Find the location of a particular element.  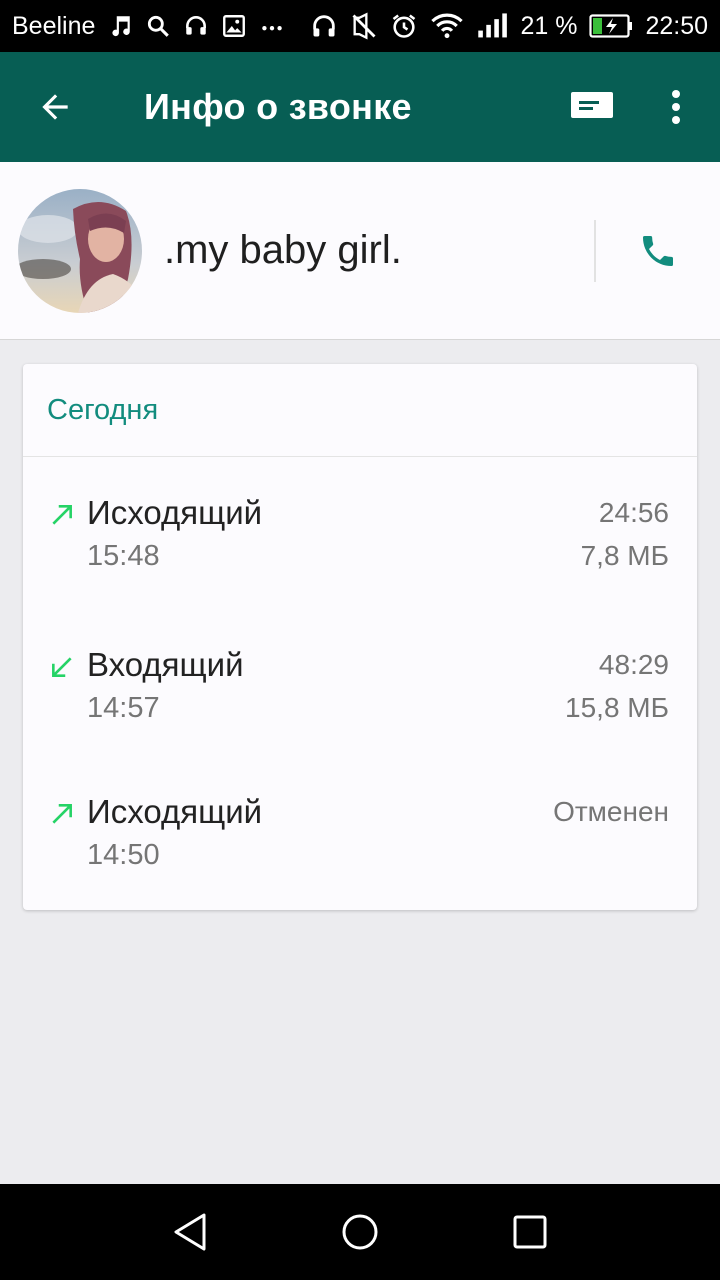

nav-home-icon is located at coordinates (360, 1232).